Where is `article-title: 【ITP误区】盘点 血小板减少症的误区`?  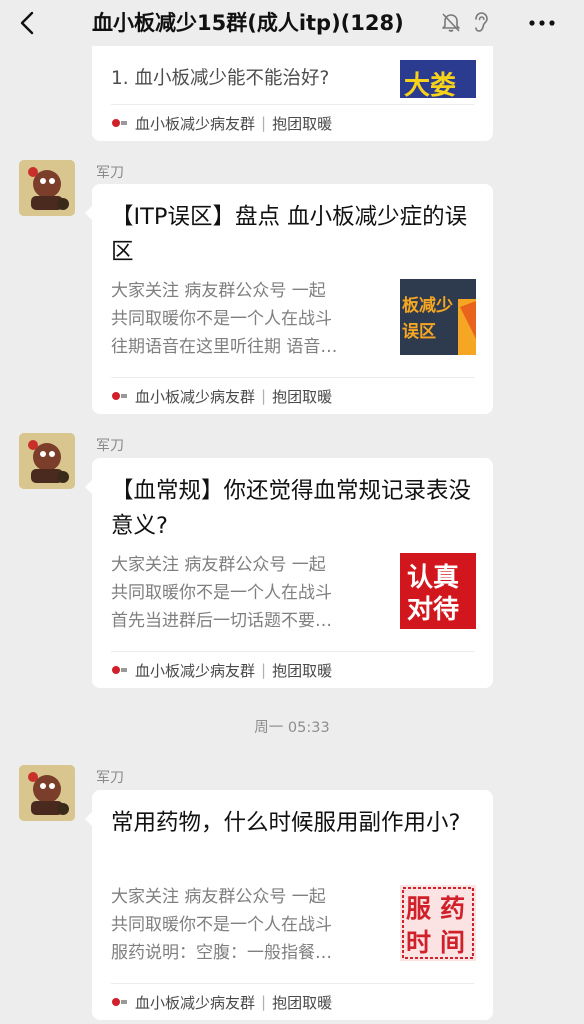 article-title: 【ITP误区】盘点 血小板减少症的误区 is located at coordinates (289, 234).